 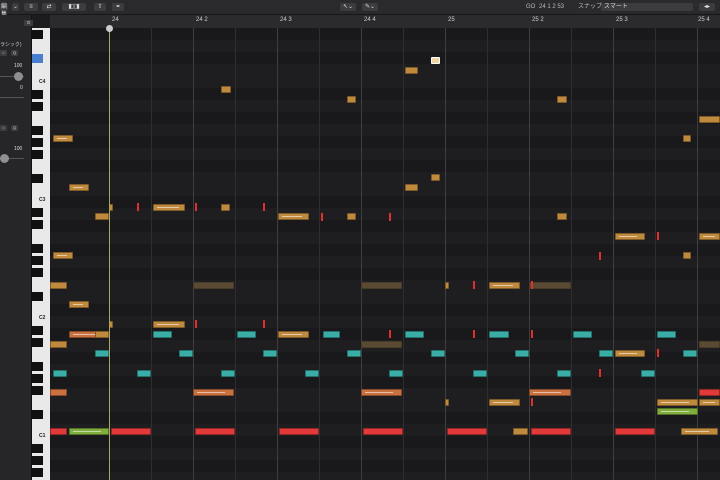 I want to click on midi-note-selected, so click(x=435, y=60).